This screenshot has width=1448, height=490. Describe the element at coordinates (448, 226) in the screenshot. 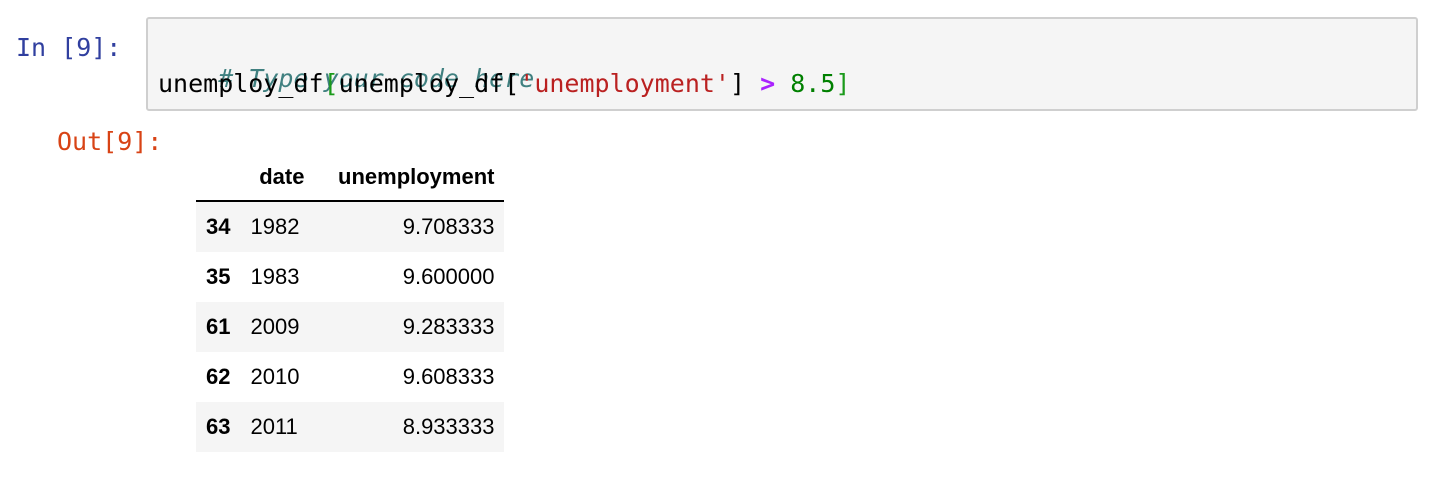

I see `cell-unemployment: 9.708333` at that location.